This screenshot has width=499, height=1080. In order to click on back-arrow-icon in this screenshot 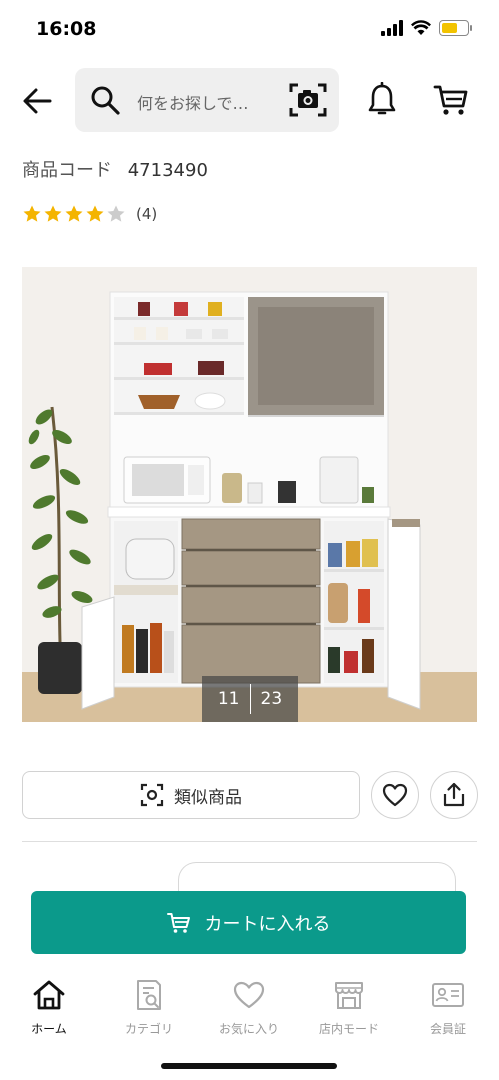, I will do `click(37, 101)`.